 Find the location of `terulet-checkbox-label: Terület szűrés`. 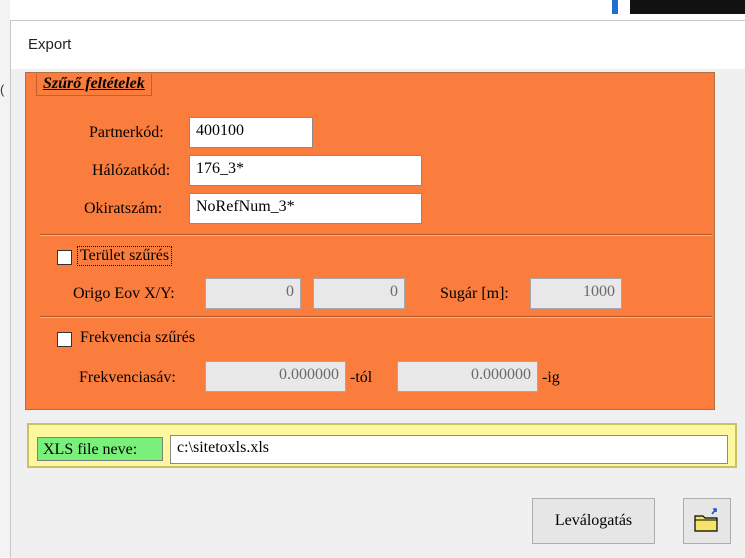

terulet-checkbox-label: Terület szűrés is located at coordinates (124, 256).